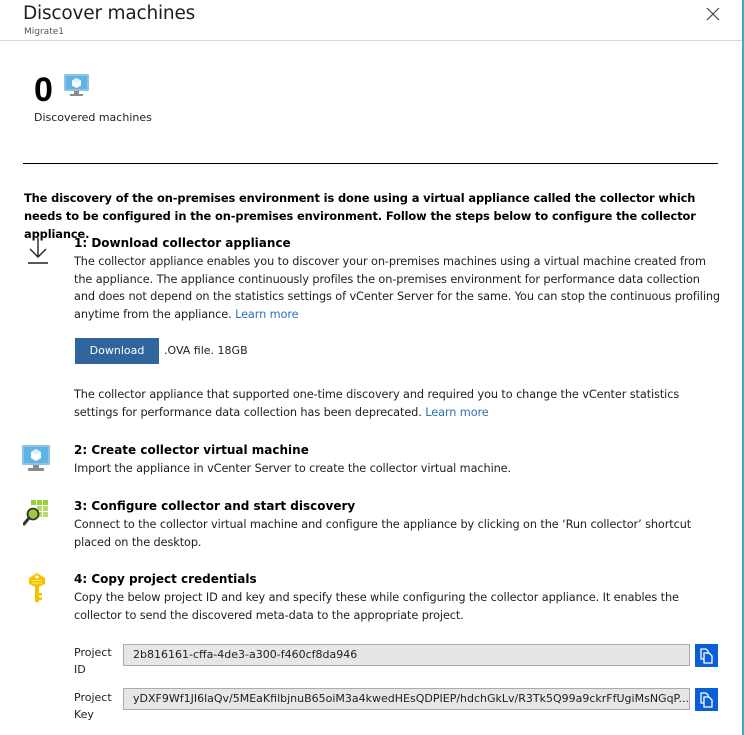 The width and height of the screenshot is (744, 735). I want to click on project-id-label: Project ID, so click(93, 661).